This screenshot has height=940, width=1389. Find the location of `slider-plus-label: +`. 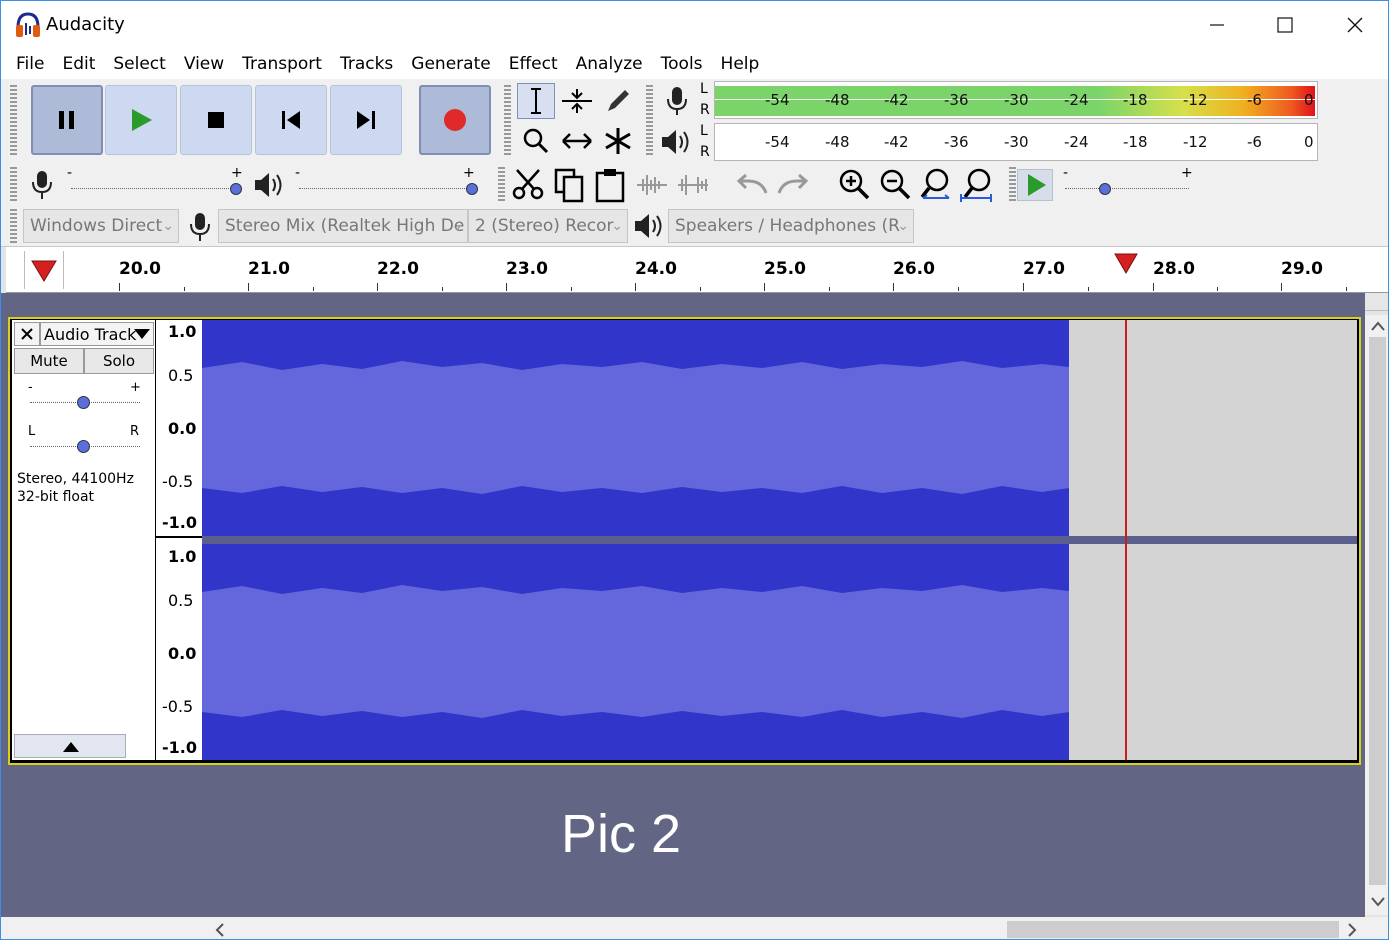

slider-plus-label: + is located at coordinates (237, 173).